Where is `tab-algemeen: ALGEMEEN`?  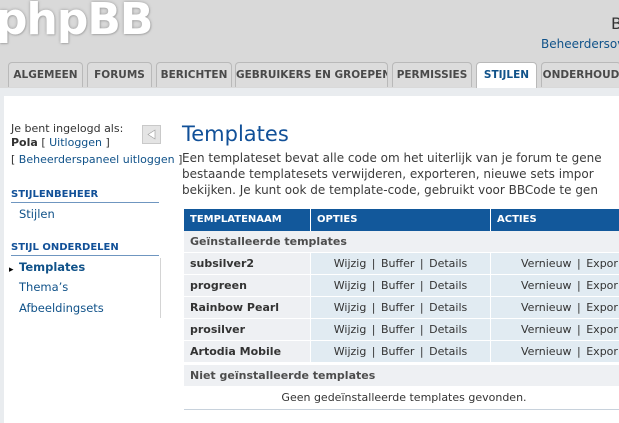
tab-algemeen: ALGEMEEN is located at coordinates (45, 74).